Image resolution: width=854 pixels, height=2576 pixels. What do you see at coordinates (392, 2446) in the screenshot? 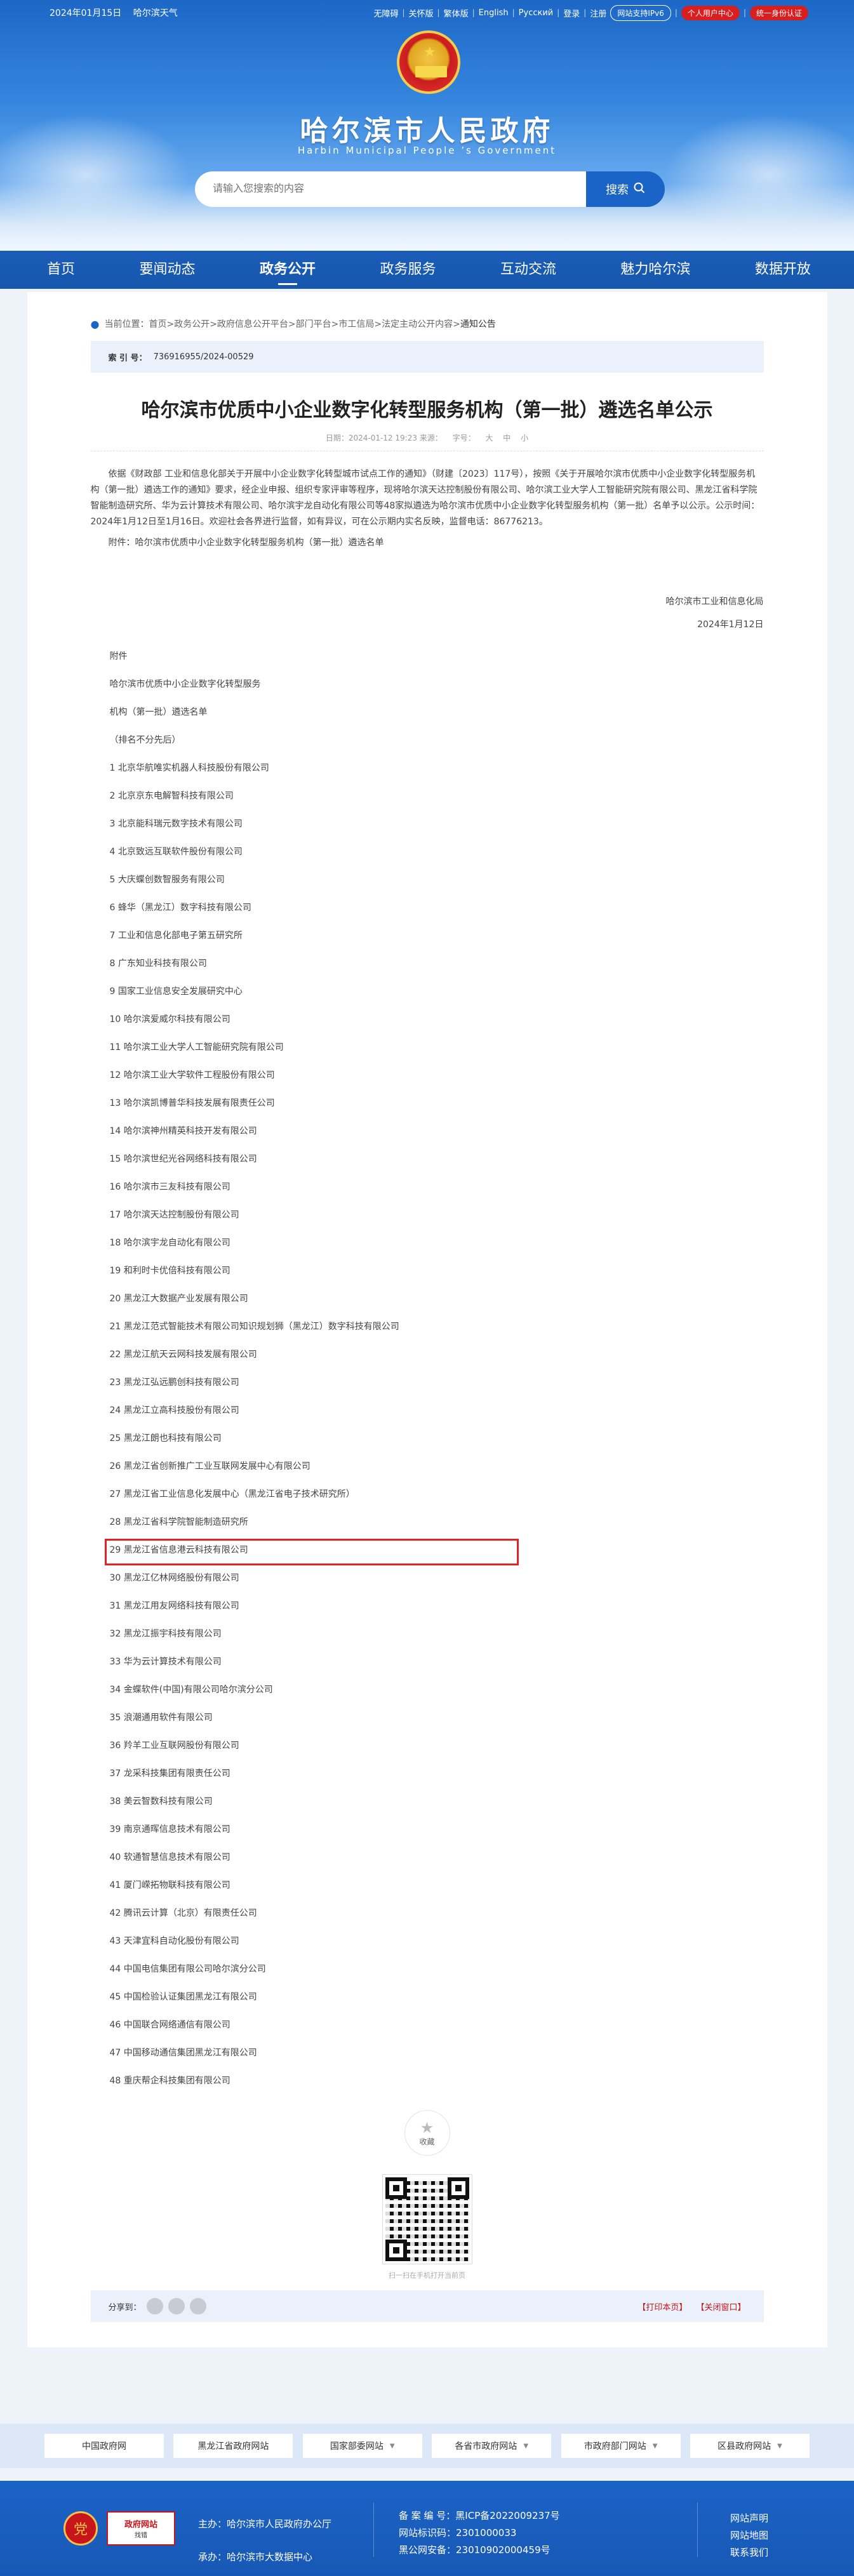
I see `chevron-down-icon: ▼` at bounding box center [392, 2446].